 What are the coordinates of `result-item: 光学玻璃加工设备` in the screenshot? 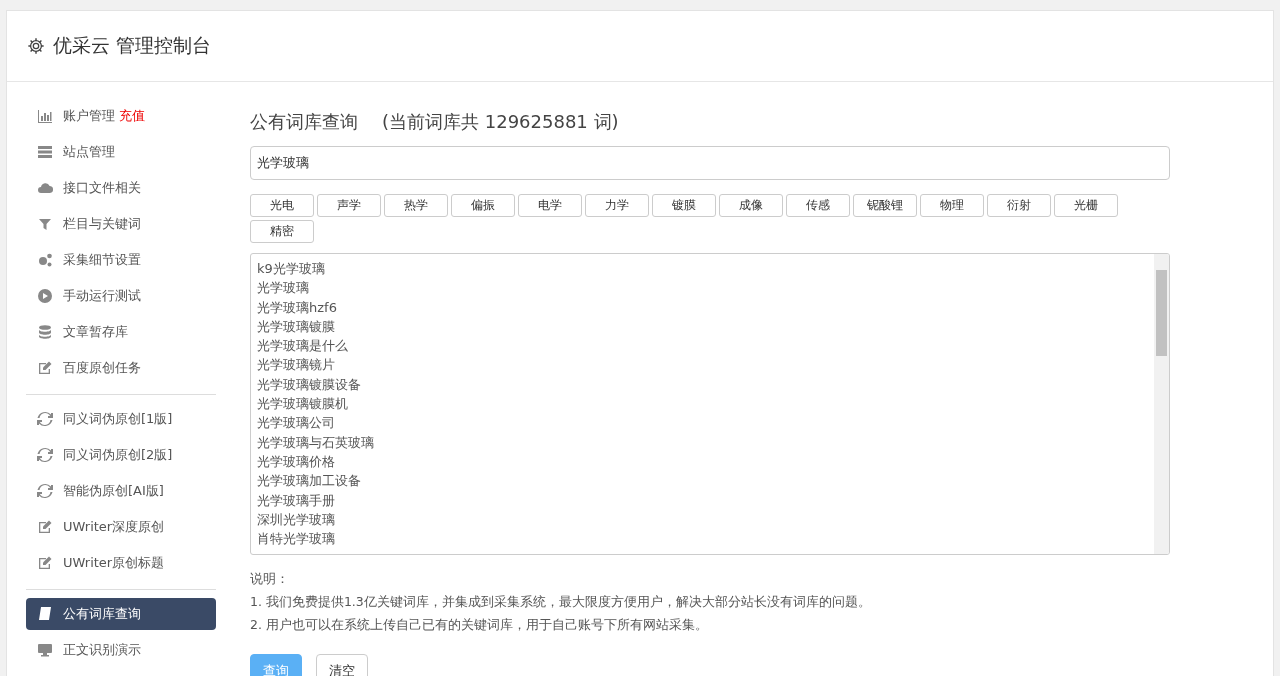 It's located at (702, 481).